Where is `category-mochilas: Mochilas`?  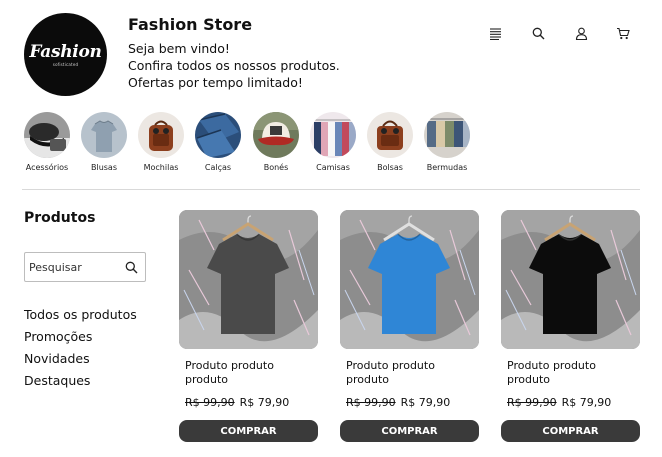
category-mochilas: Mochilas is located at coordinates (161, 142).